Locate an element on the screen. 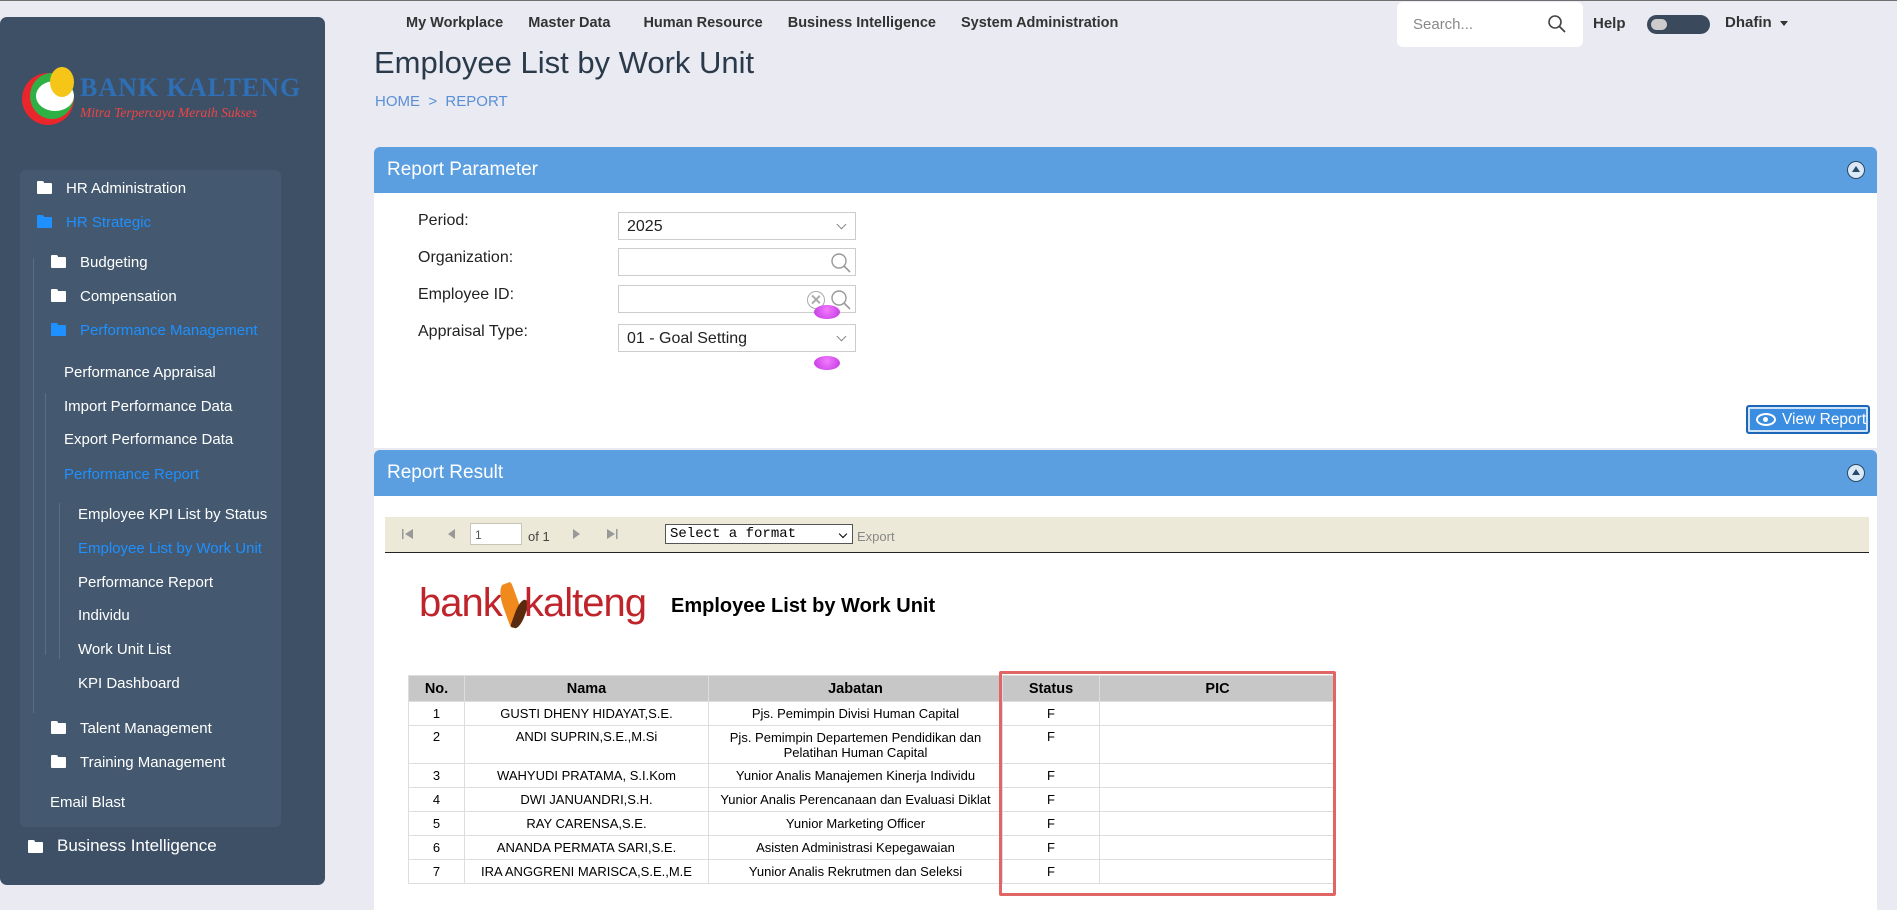  sidebar-item-compensation: Compensation is located at coordinates (114, 296).